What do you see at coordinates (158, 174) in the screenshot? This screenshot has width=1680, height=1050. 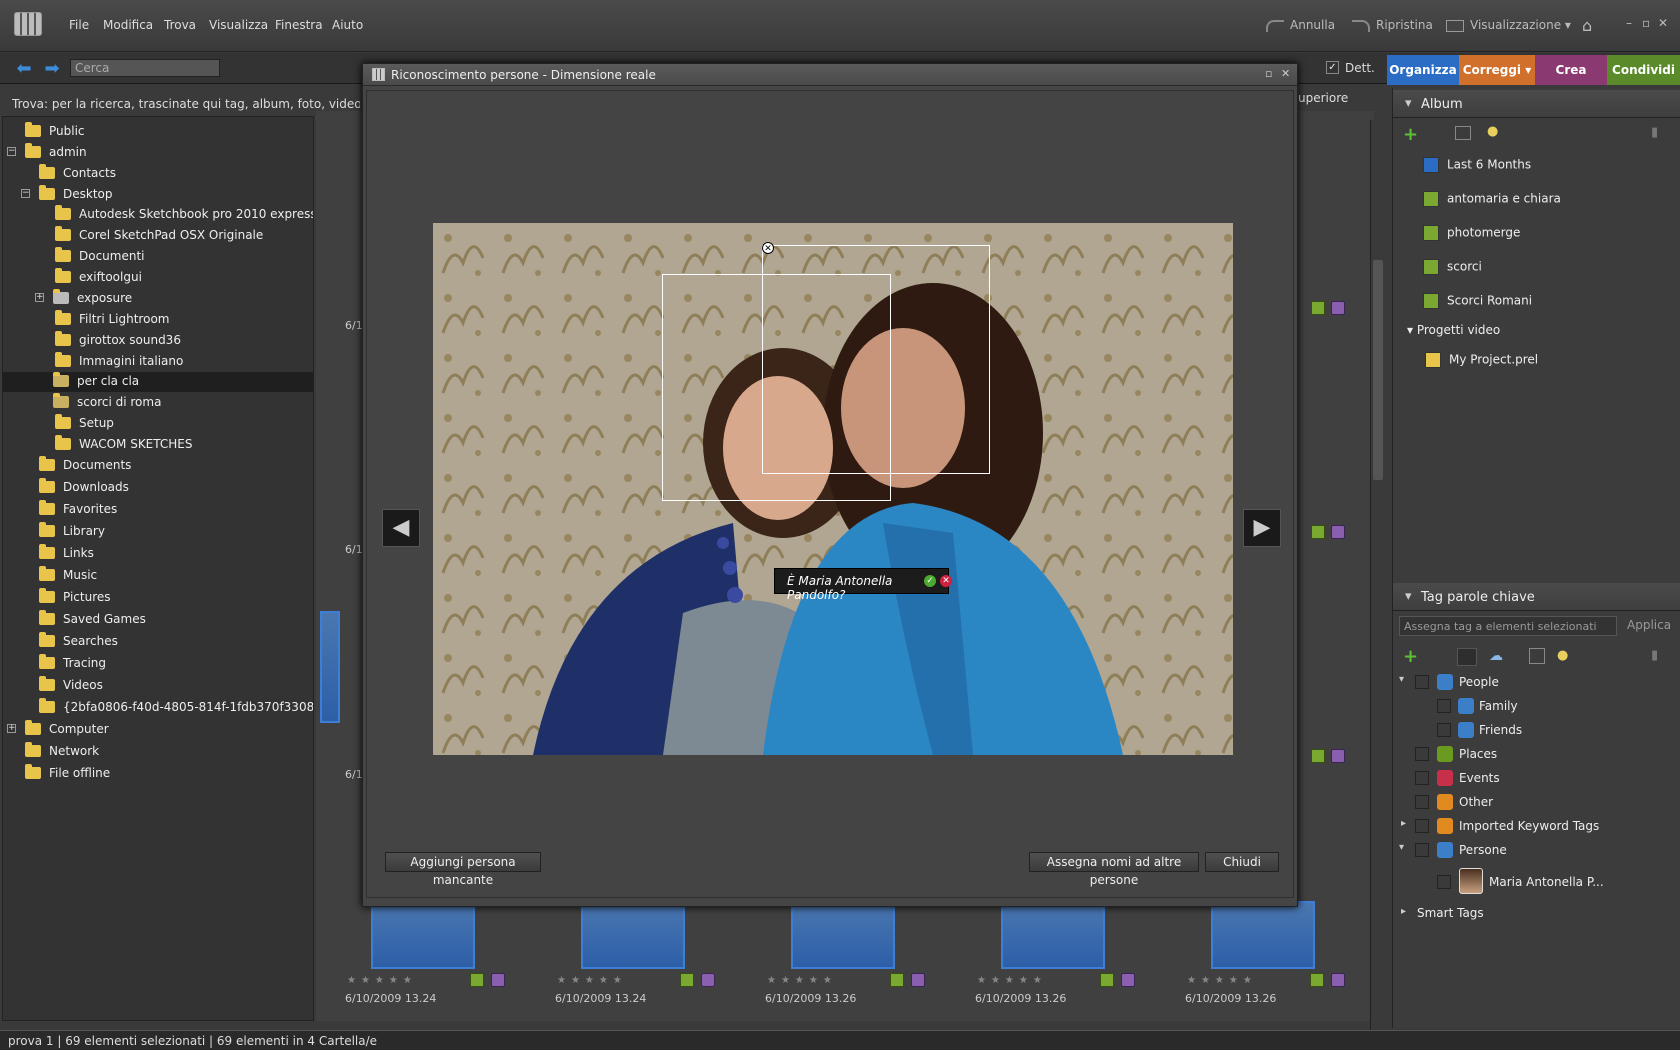 I see `tree-item-contacts: Contacts` at bounding box center [158, 174].